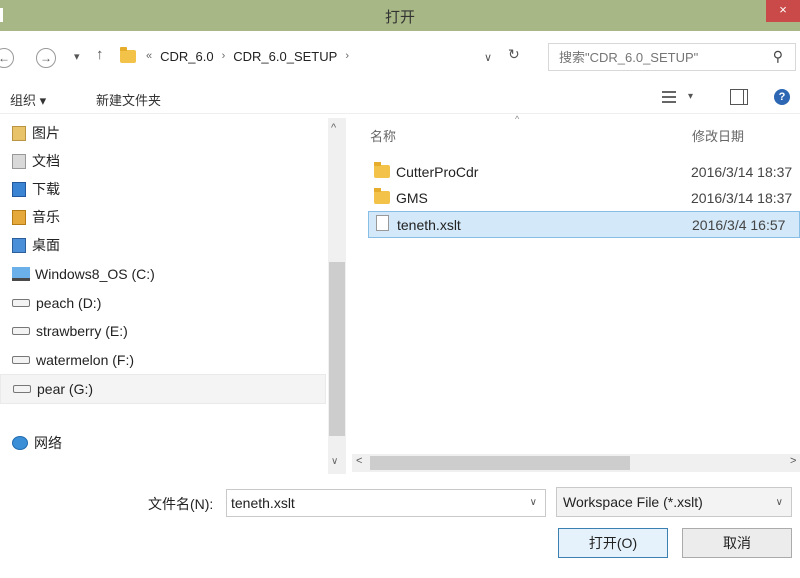  Describe the element at coordinates (514, 54) in the screenshot. I see `refresh-icon: ↻` at that location.